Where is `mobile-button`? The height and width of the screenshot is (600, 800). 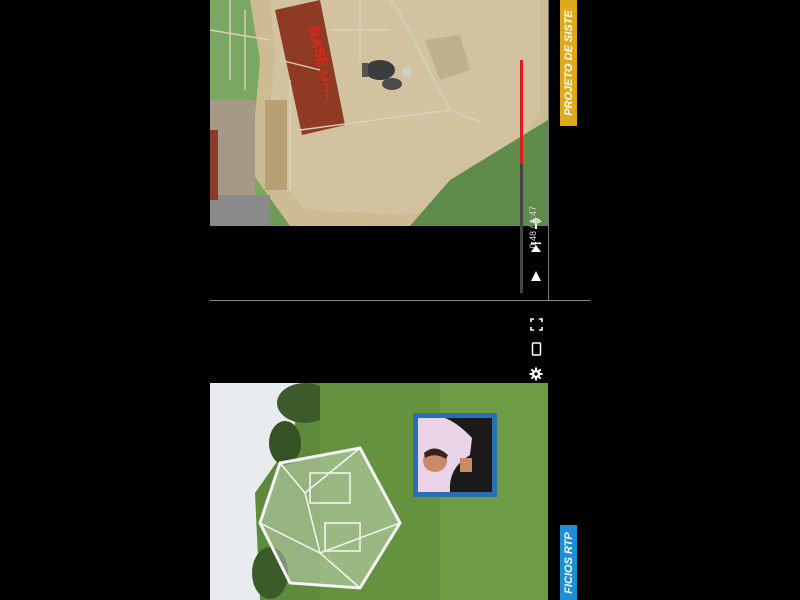
mobile-button is located at coordinates (536, 349).